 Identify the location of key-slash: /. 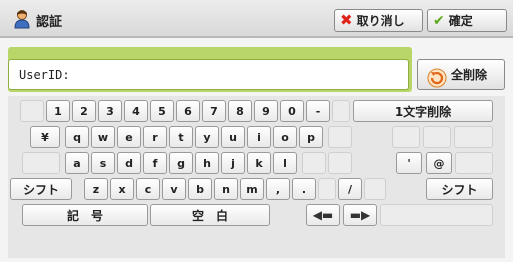
(350, 189).